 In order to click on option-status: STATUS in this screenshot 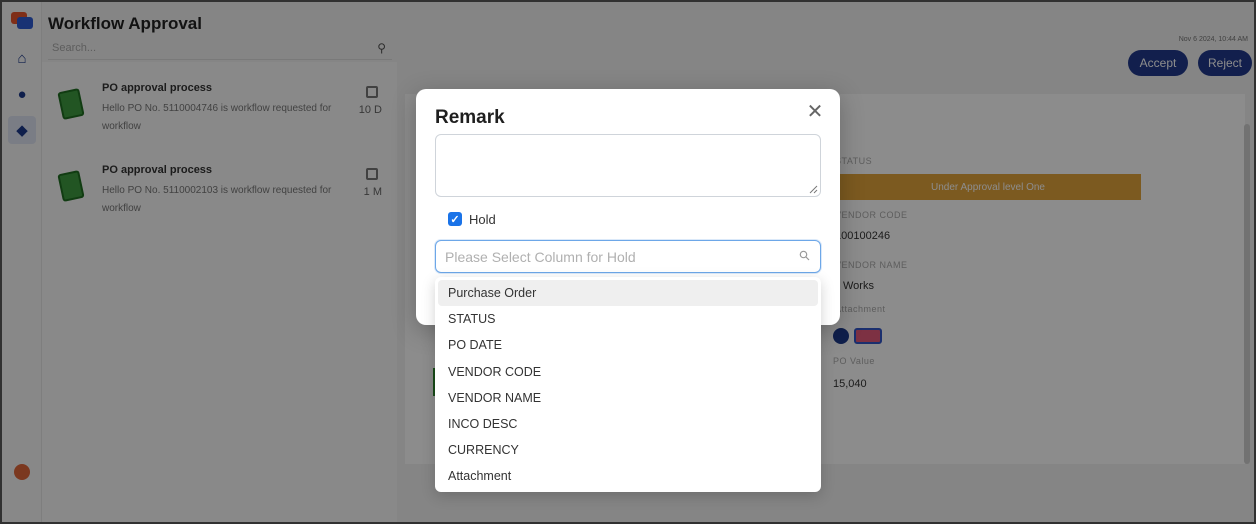, I will do `click(628, 319)`.